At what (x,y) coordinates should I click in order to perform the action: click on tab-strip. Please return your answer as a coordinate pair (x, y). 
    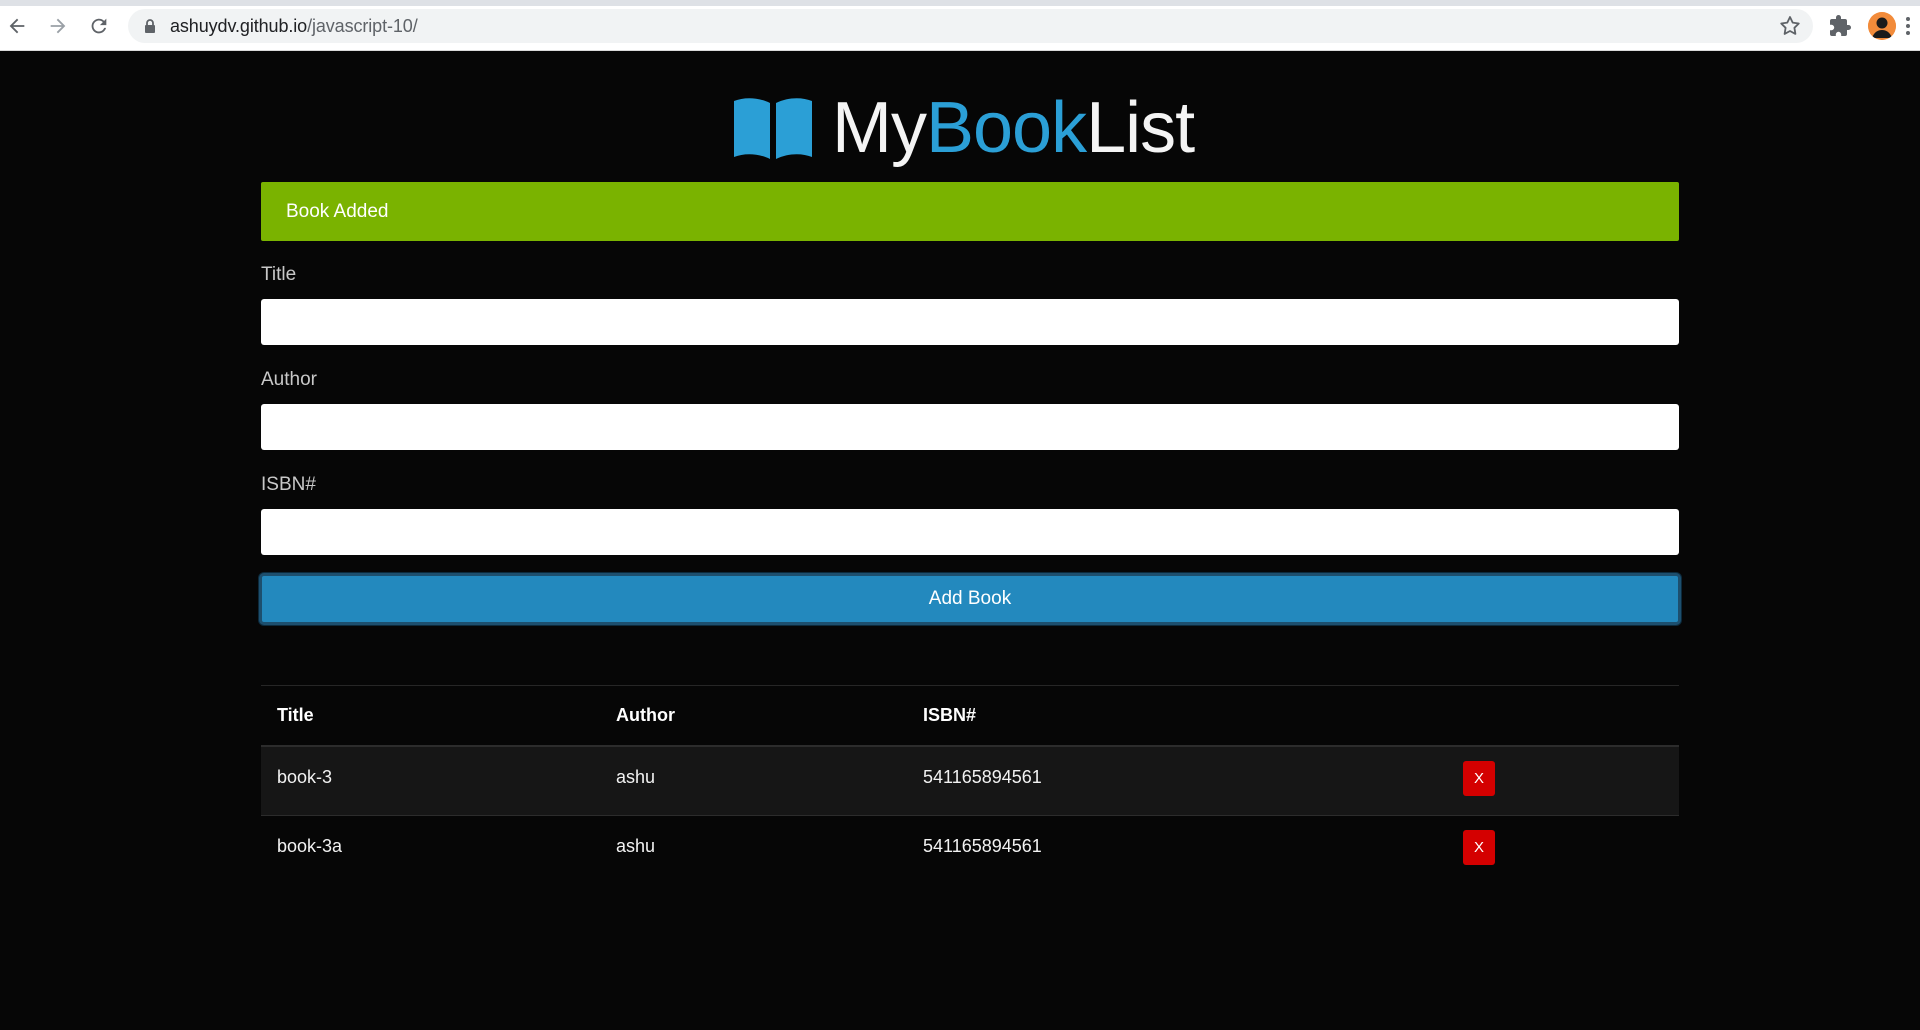
    Looking at the image, I should click on (960, 3).